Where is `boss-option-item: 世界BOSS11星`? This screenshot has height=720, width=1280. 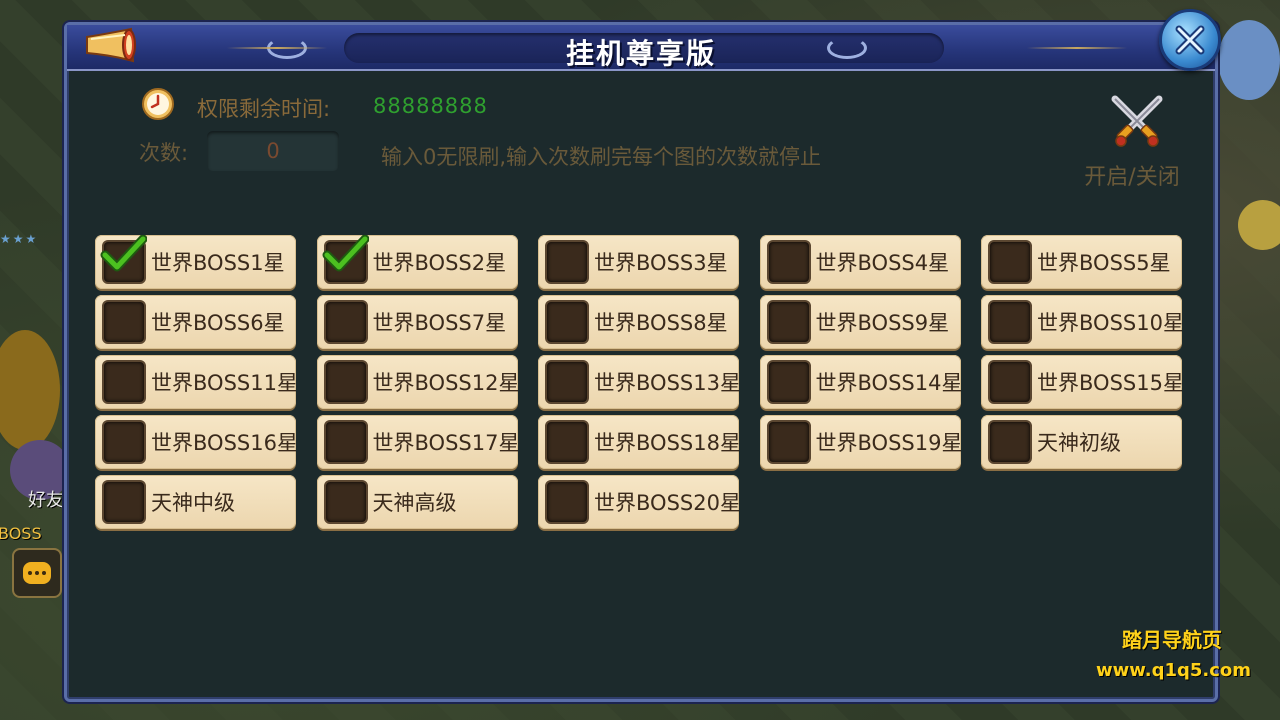 boss-option-item: 世界BOSS11星 is located at coordinates (195, 382).